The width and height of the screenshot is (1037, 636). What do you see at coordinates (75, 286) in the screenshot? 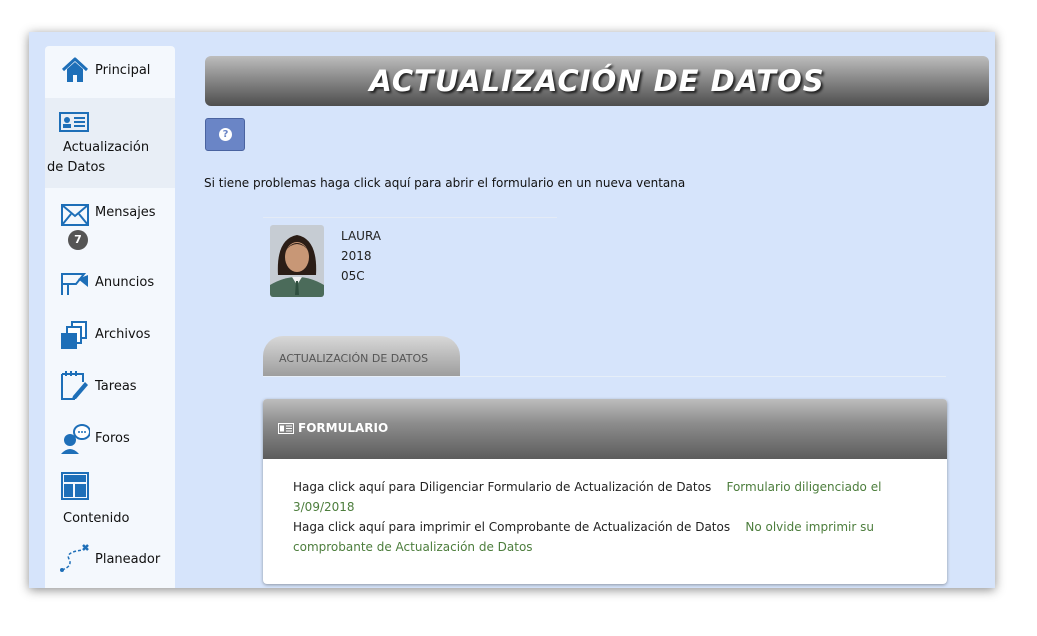
I see `megaphone-icon` at bounding box center [75, 286].